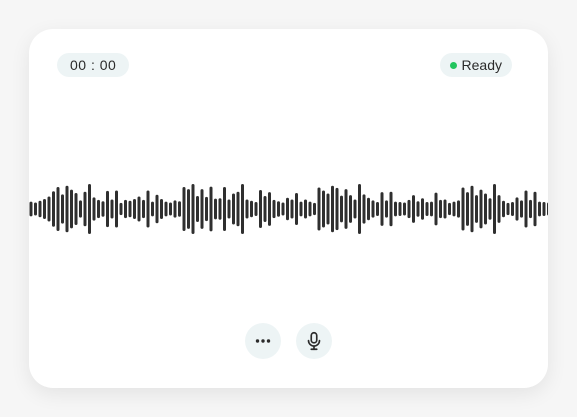  Describe the element at coordinates (481, 65) in the screenshot. I see `status-label: Ready` at that location.